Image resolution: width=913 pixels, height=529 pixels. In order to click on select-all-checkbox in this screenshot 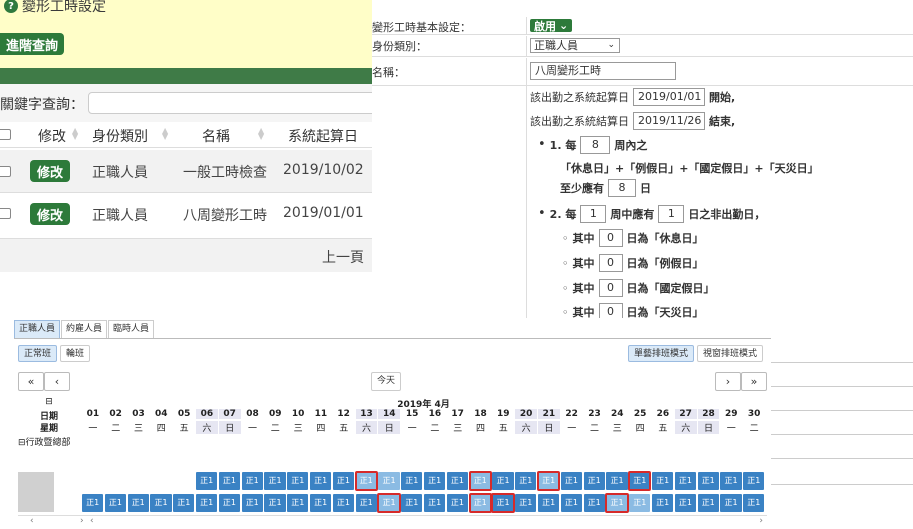, I will do `click(5, 134)`.